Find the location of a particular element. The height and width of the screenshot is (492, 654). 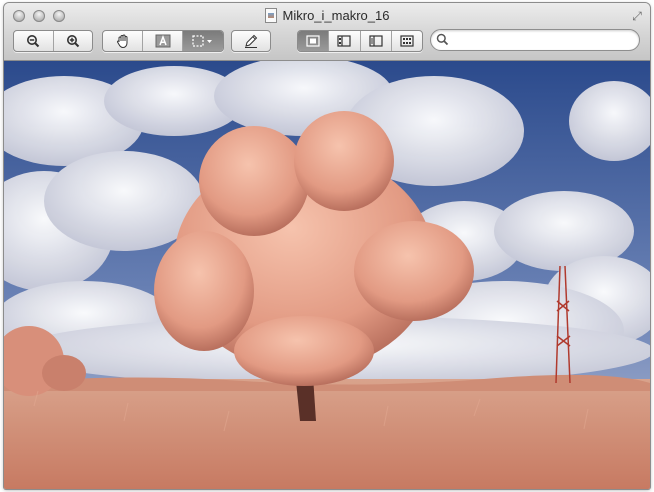

search-input is located at coordinates (544, 40).